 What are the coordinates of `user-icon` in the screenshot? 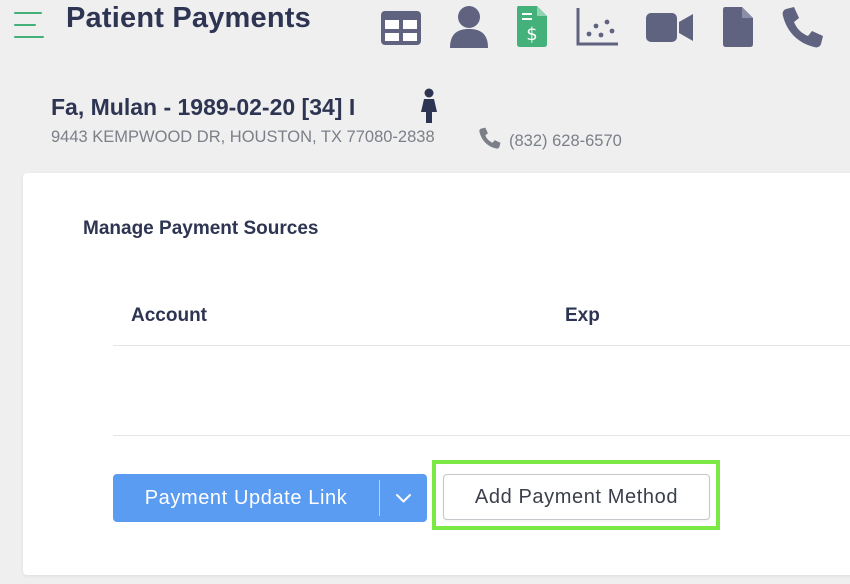 It's located at (469, 26).